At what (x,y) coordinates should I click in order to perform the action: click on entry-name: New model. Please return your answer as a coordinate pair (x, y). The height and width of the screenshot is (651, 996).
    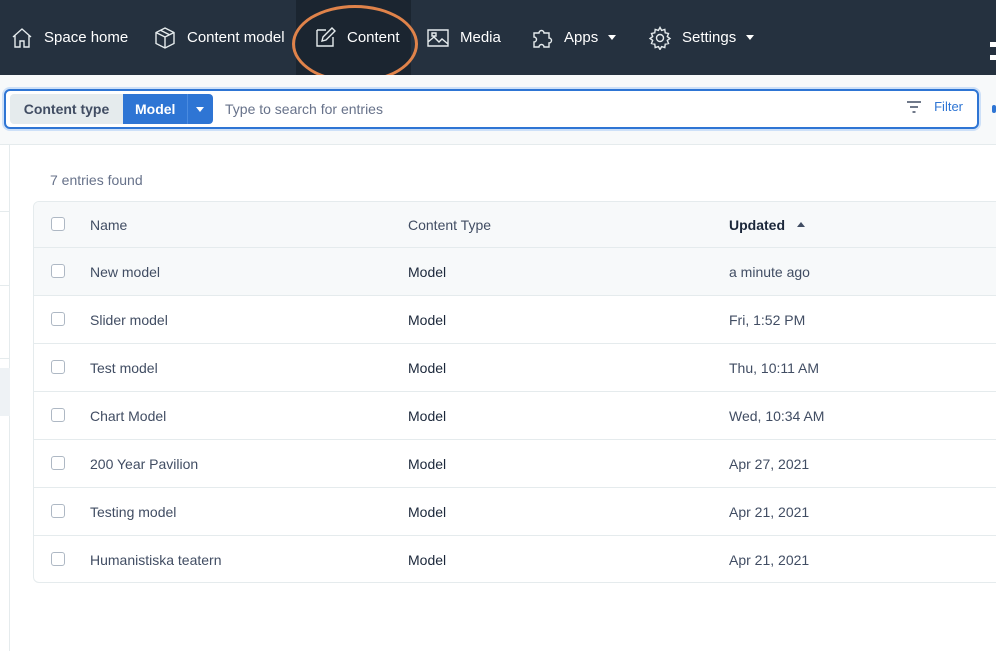
    Looking at the image, I should click on (125, 272).